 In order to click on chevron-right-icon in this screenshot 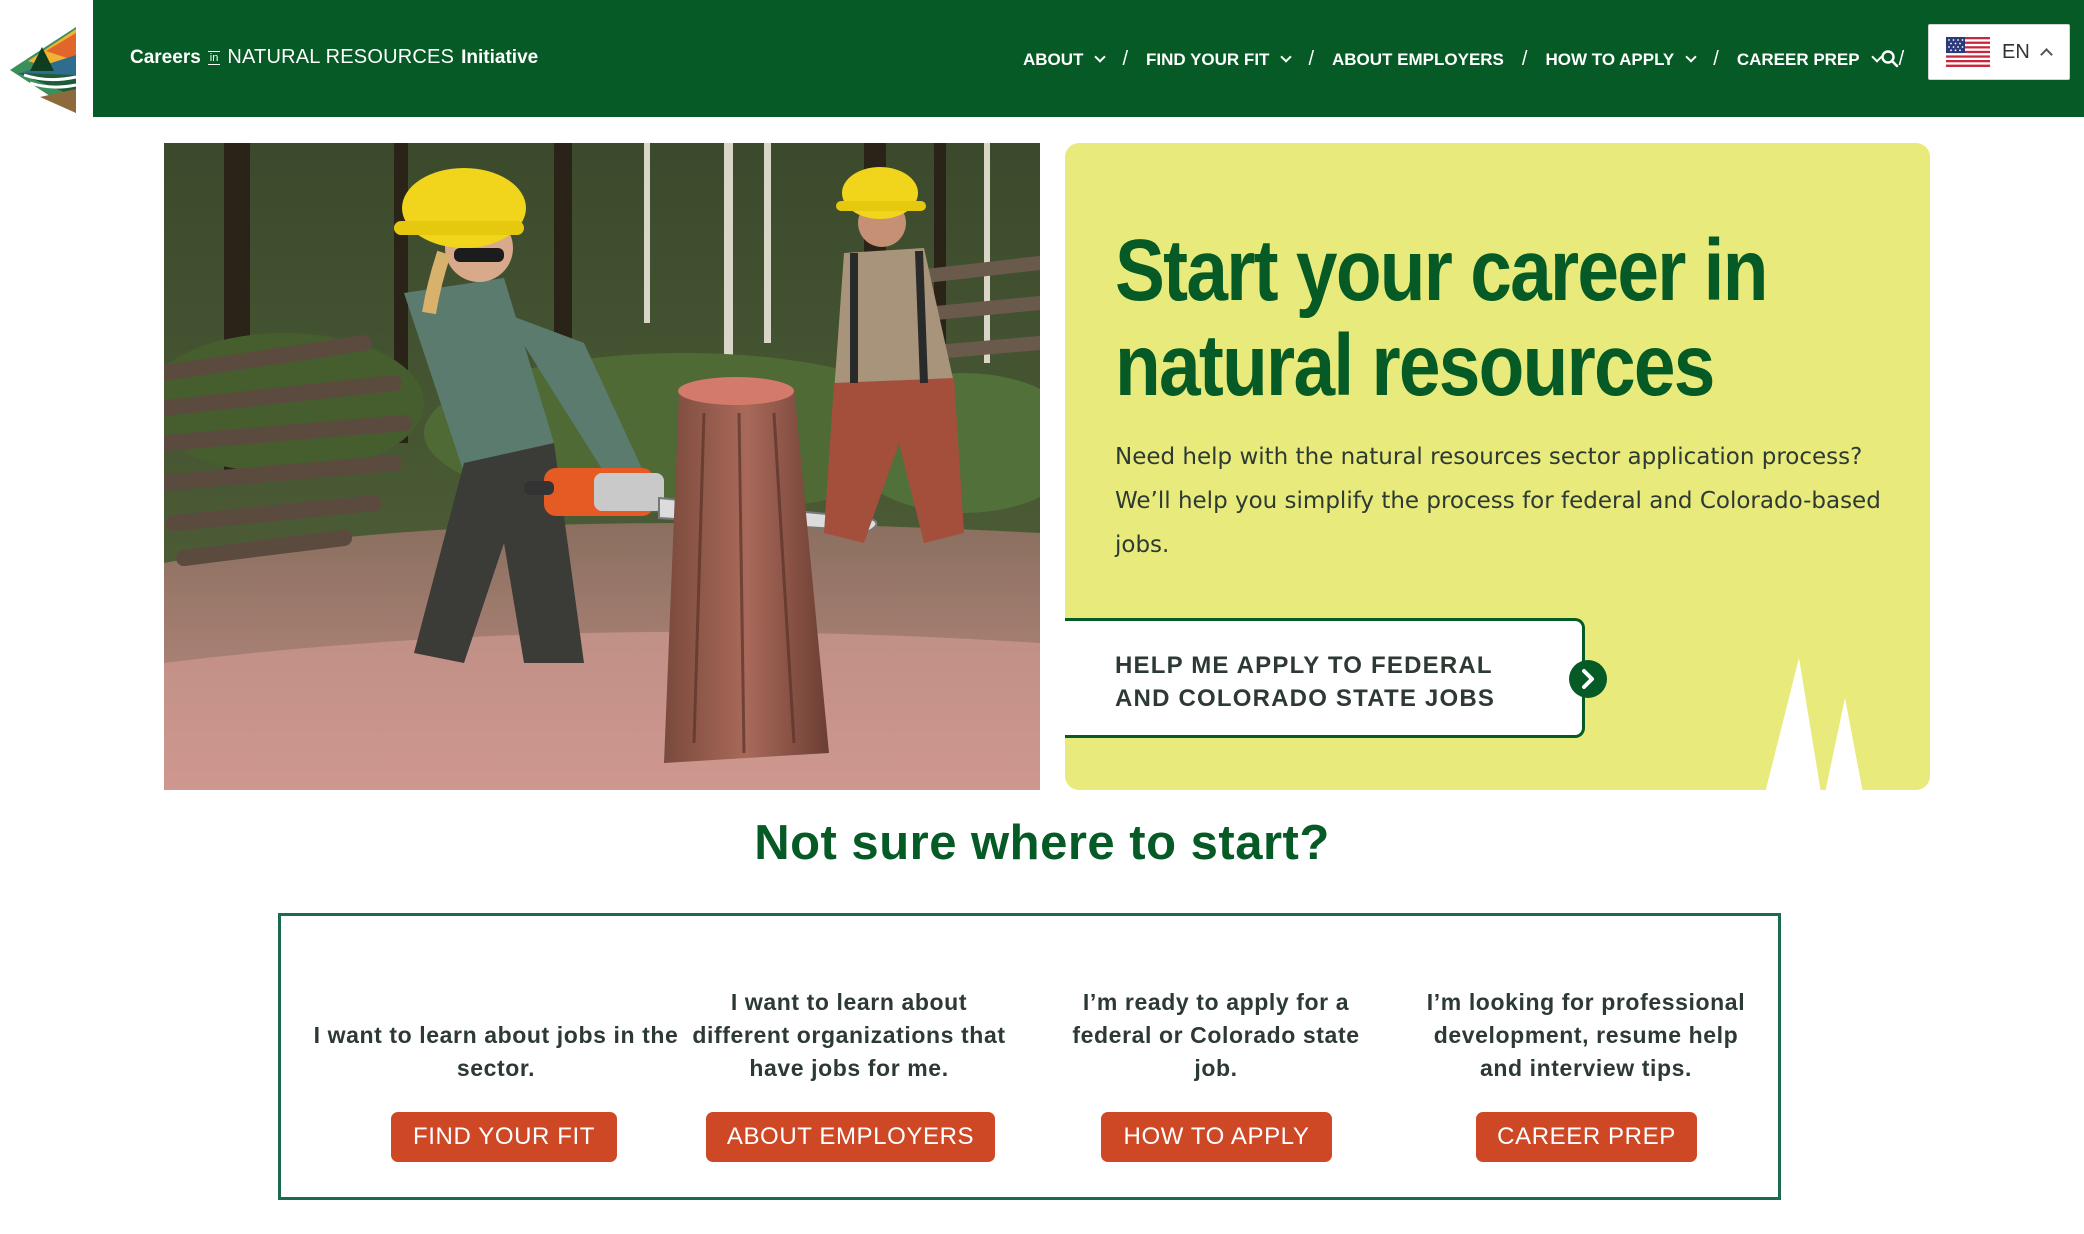, I will do `click(1588, 679)`.